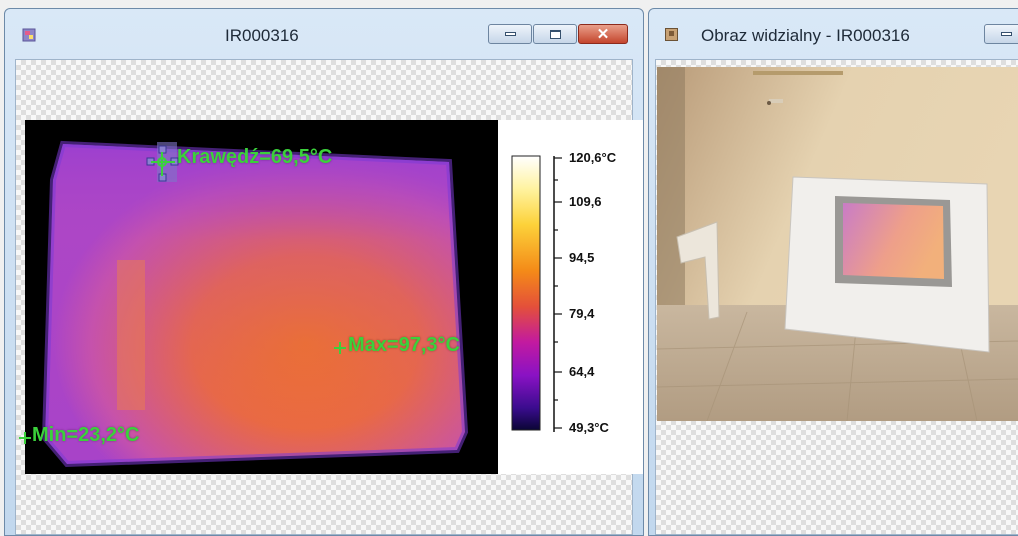 The image size is (1018, 536). I want to click on edge-marker-handles, so click(162, 165).